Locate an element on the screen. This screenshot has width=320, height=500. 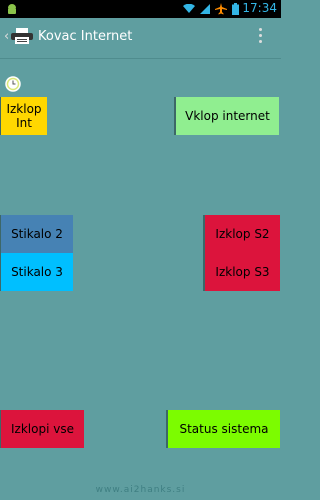
airplane-icon is located at coordinates (221, 9).